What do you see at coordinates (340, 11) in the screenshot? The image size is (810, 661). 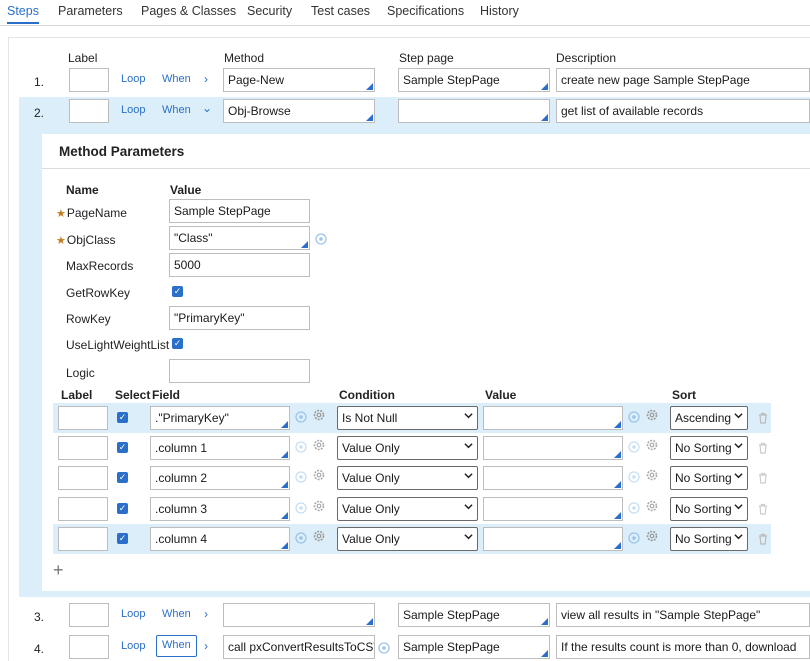 I see `tab-test-cases: Test cases` at bounding box center [340, 11].